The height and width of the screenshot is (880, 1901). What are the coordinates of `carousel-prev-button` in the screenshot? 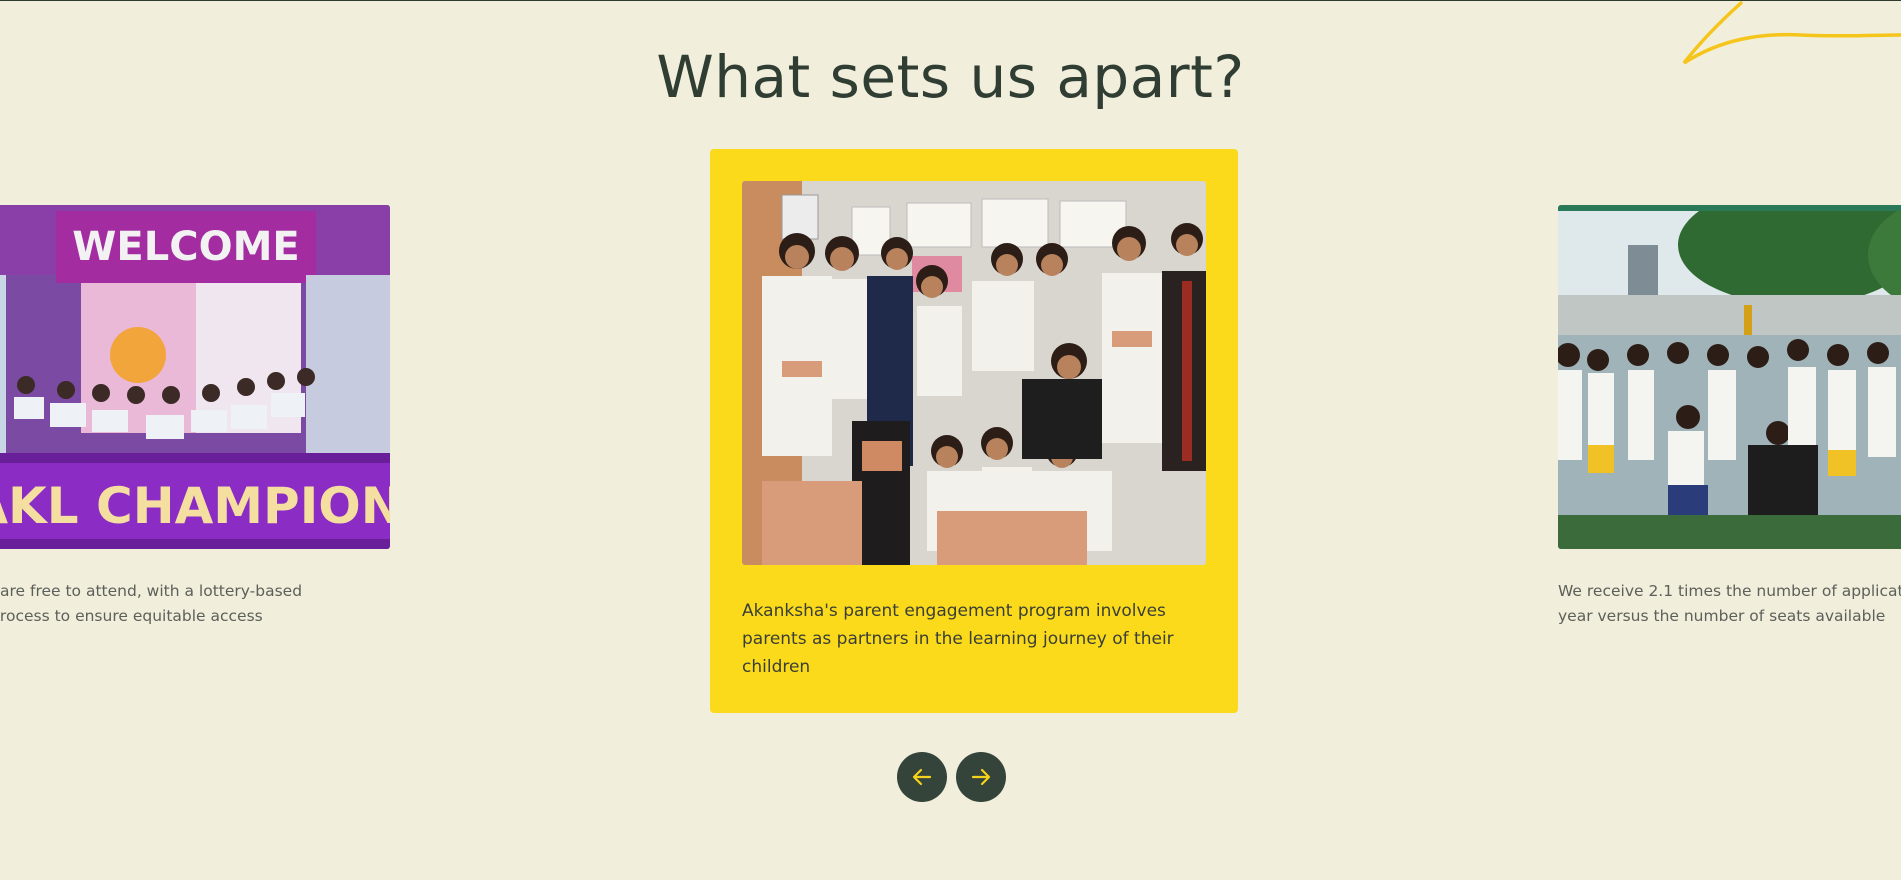 It's located at (922, 777).